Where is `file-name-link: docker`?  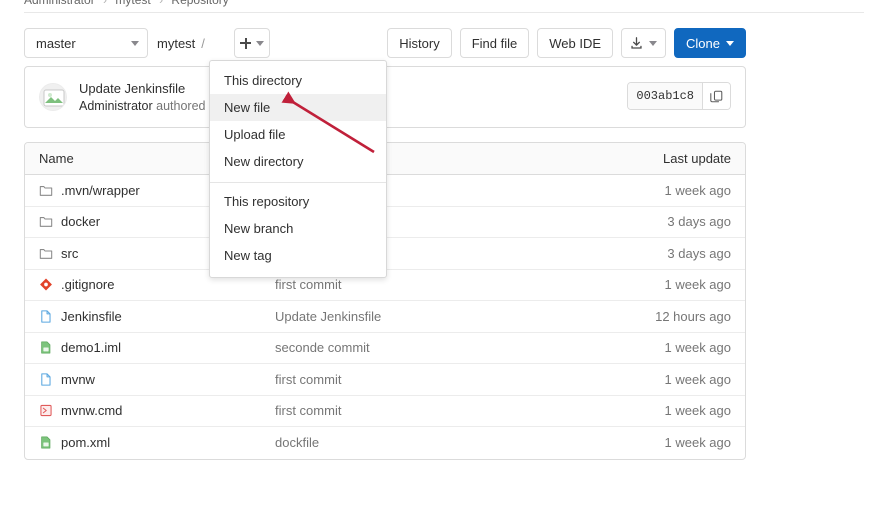 file-name-link: docker is located at coordinates (80, 221).